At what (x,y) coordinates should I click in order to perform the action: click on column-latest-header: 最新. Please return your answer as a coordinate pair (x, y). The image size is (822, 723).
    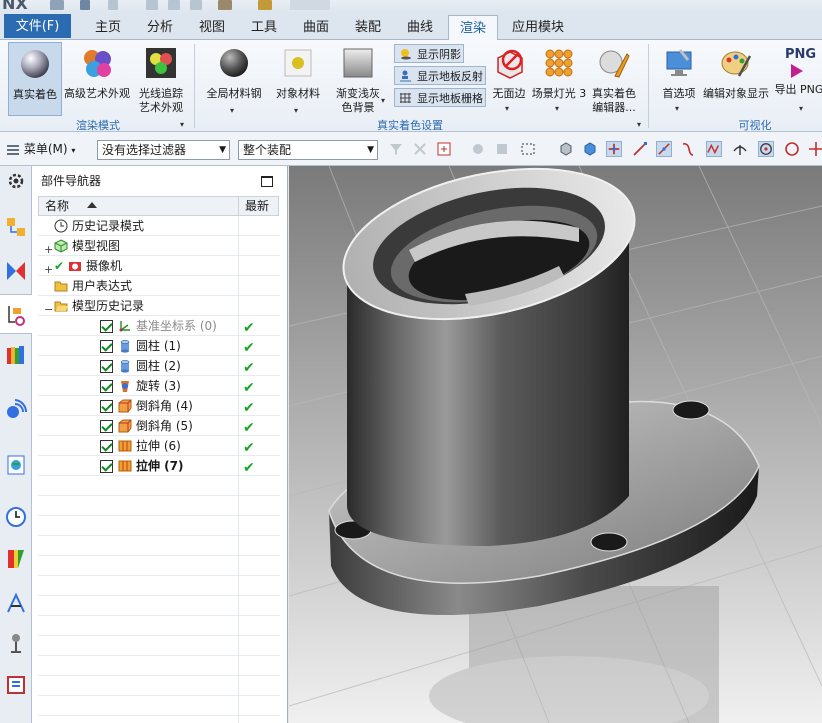
    Looking at the image, I should click on (257, 206).